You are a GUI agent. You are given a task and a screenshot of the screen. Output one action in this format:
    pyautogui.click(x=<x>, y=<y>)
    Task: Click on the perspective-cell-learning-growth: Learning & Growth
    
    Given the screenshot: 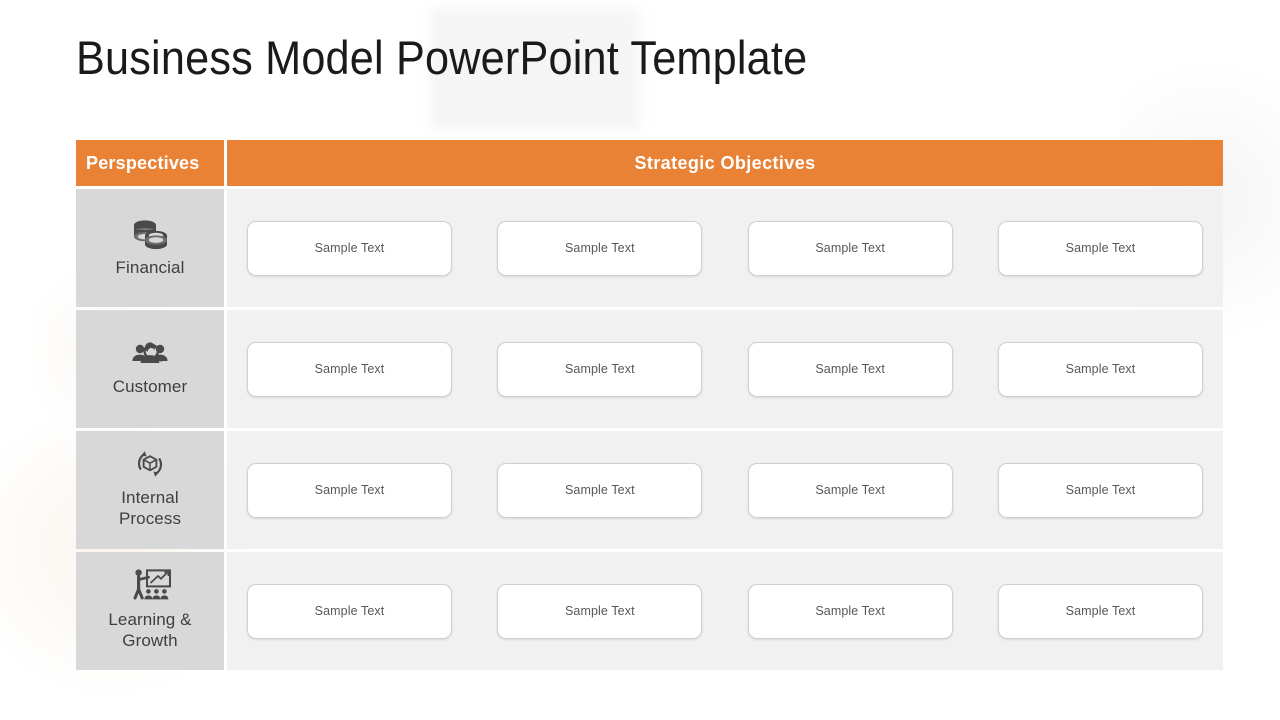 What is the action you would take?
    pyautogui.click(x=150, y=611)
    